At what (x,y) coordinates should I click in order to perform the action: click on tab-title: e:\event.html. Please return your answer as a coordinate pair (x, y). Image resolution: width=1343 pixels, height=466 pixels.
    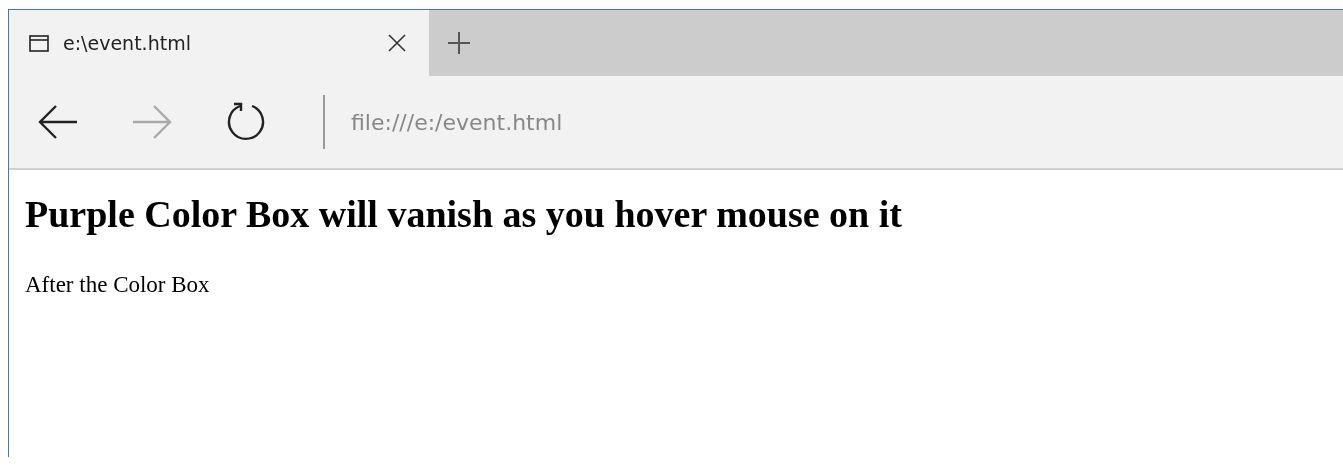
    Looking at the image, I should click on (127, 43).